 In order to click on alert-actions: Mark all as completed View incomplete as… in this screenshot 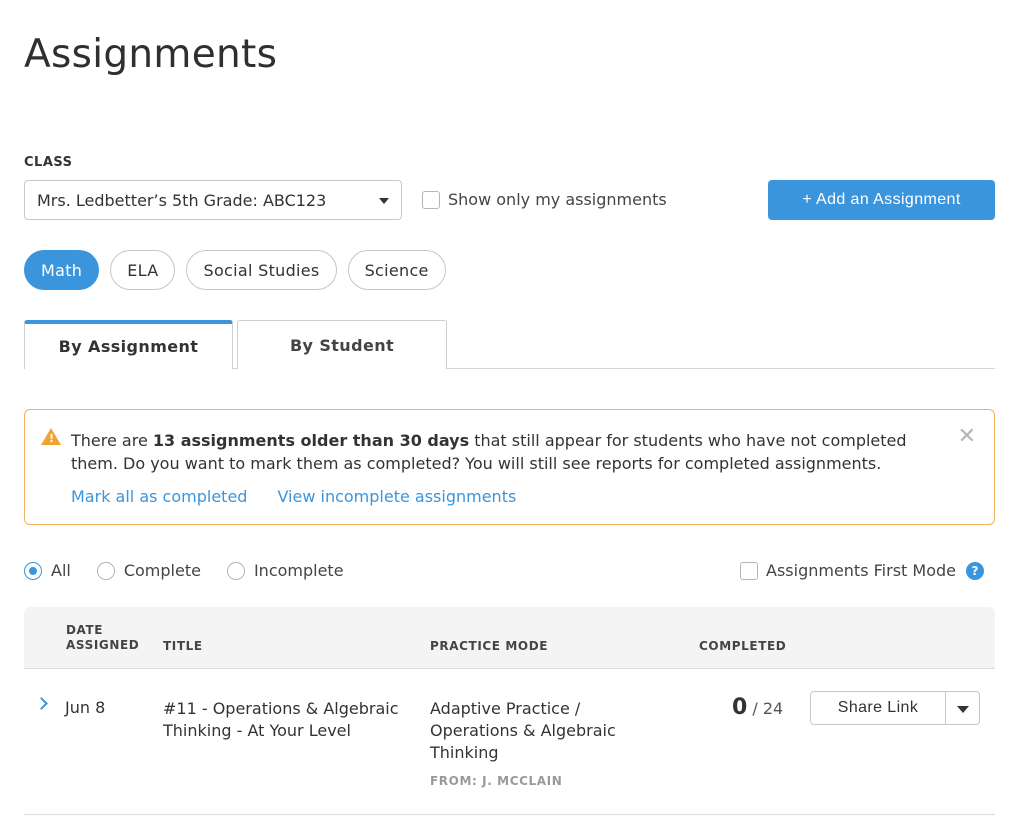, I will do `click(293, 496)`.